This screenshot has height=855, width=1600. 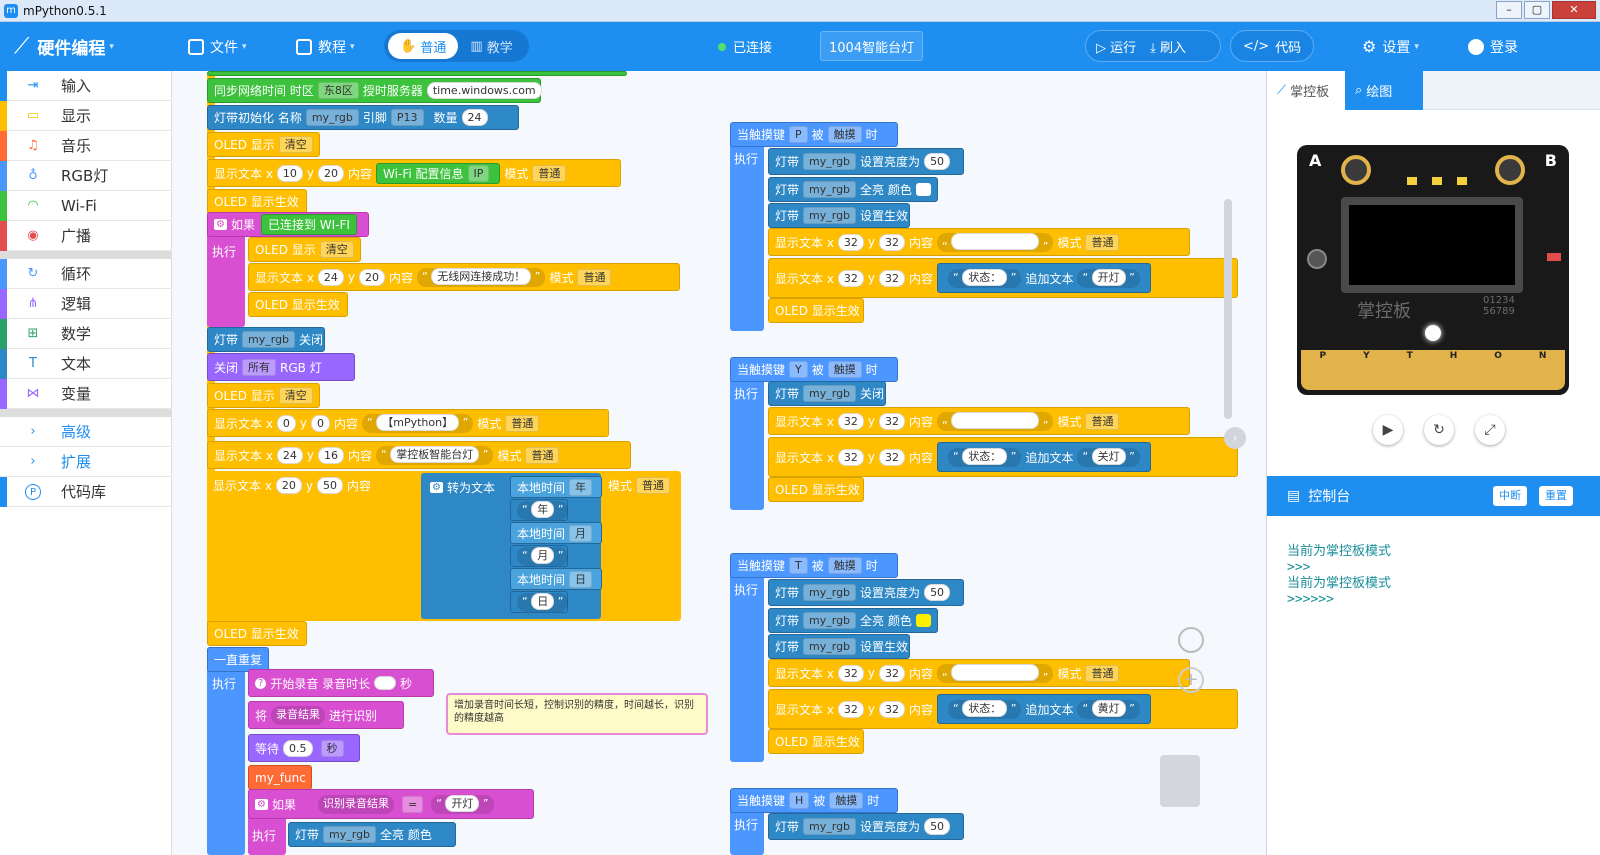 I want to click on color-swatch-white, so click(x=923, y=189).